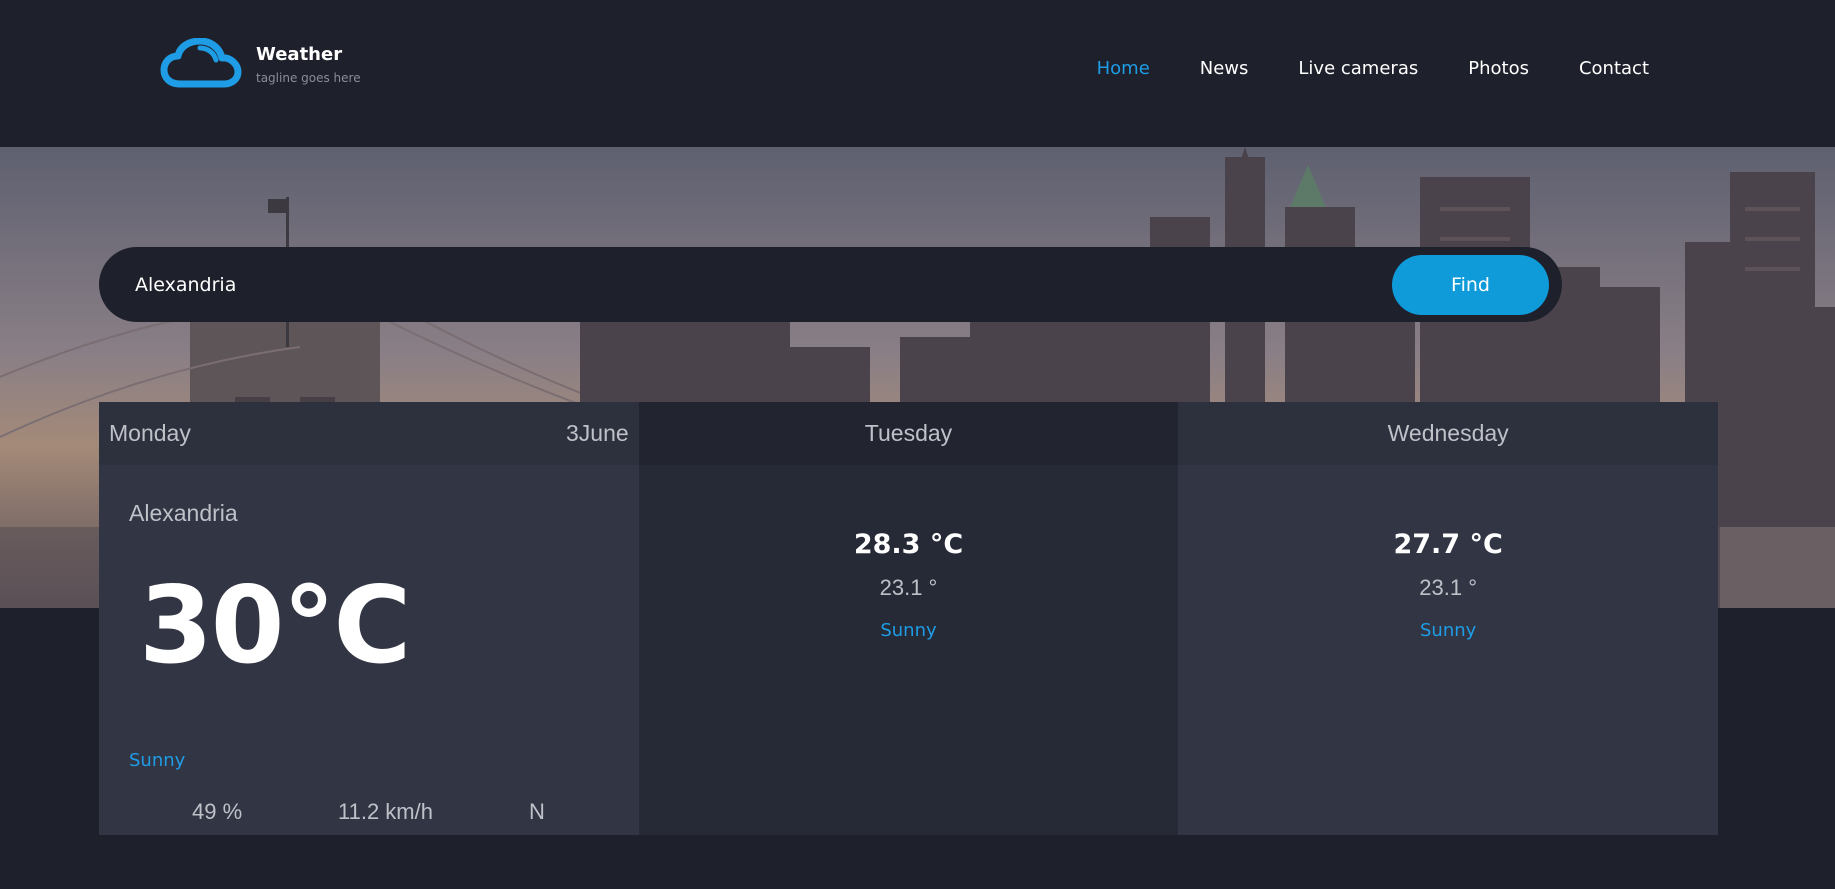  I want to click on logo: Weather tagline goes here, so click(260, 66).